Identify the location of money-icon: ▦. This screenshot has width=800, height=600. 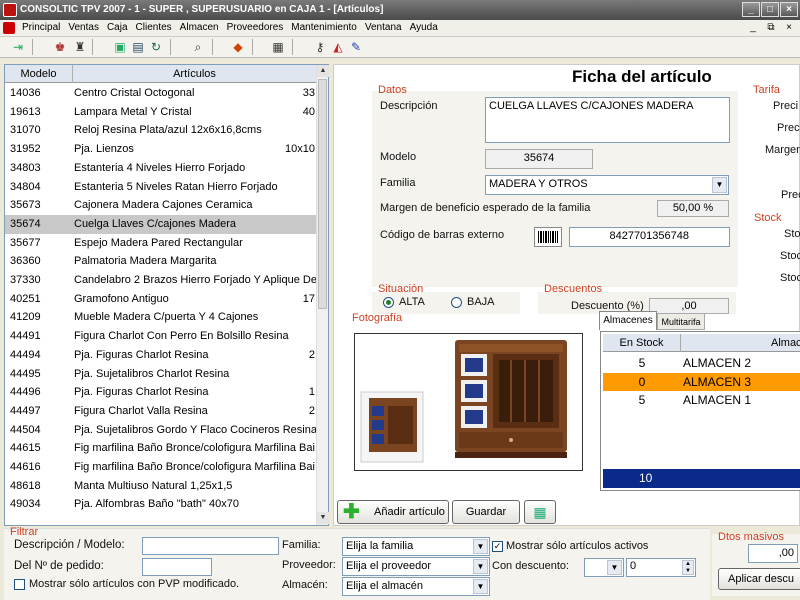
(540, 512).